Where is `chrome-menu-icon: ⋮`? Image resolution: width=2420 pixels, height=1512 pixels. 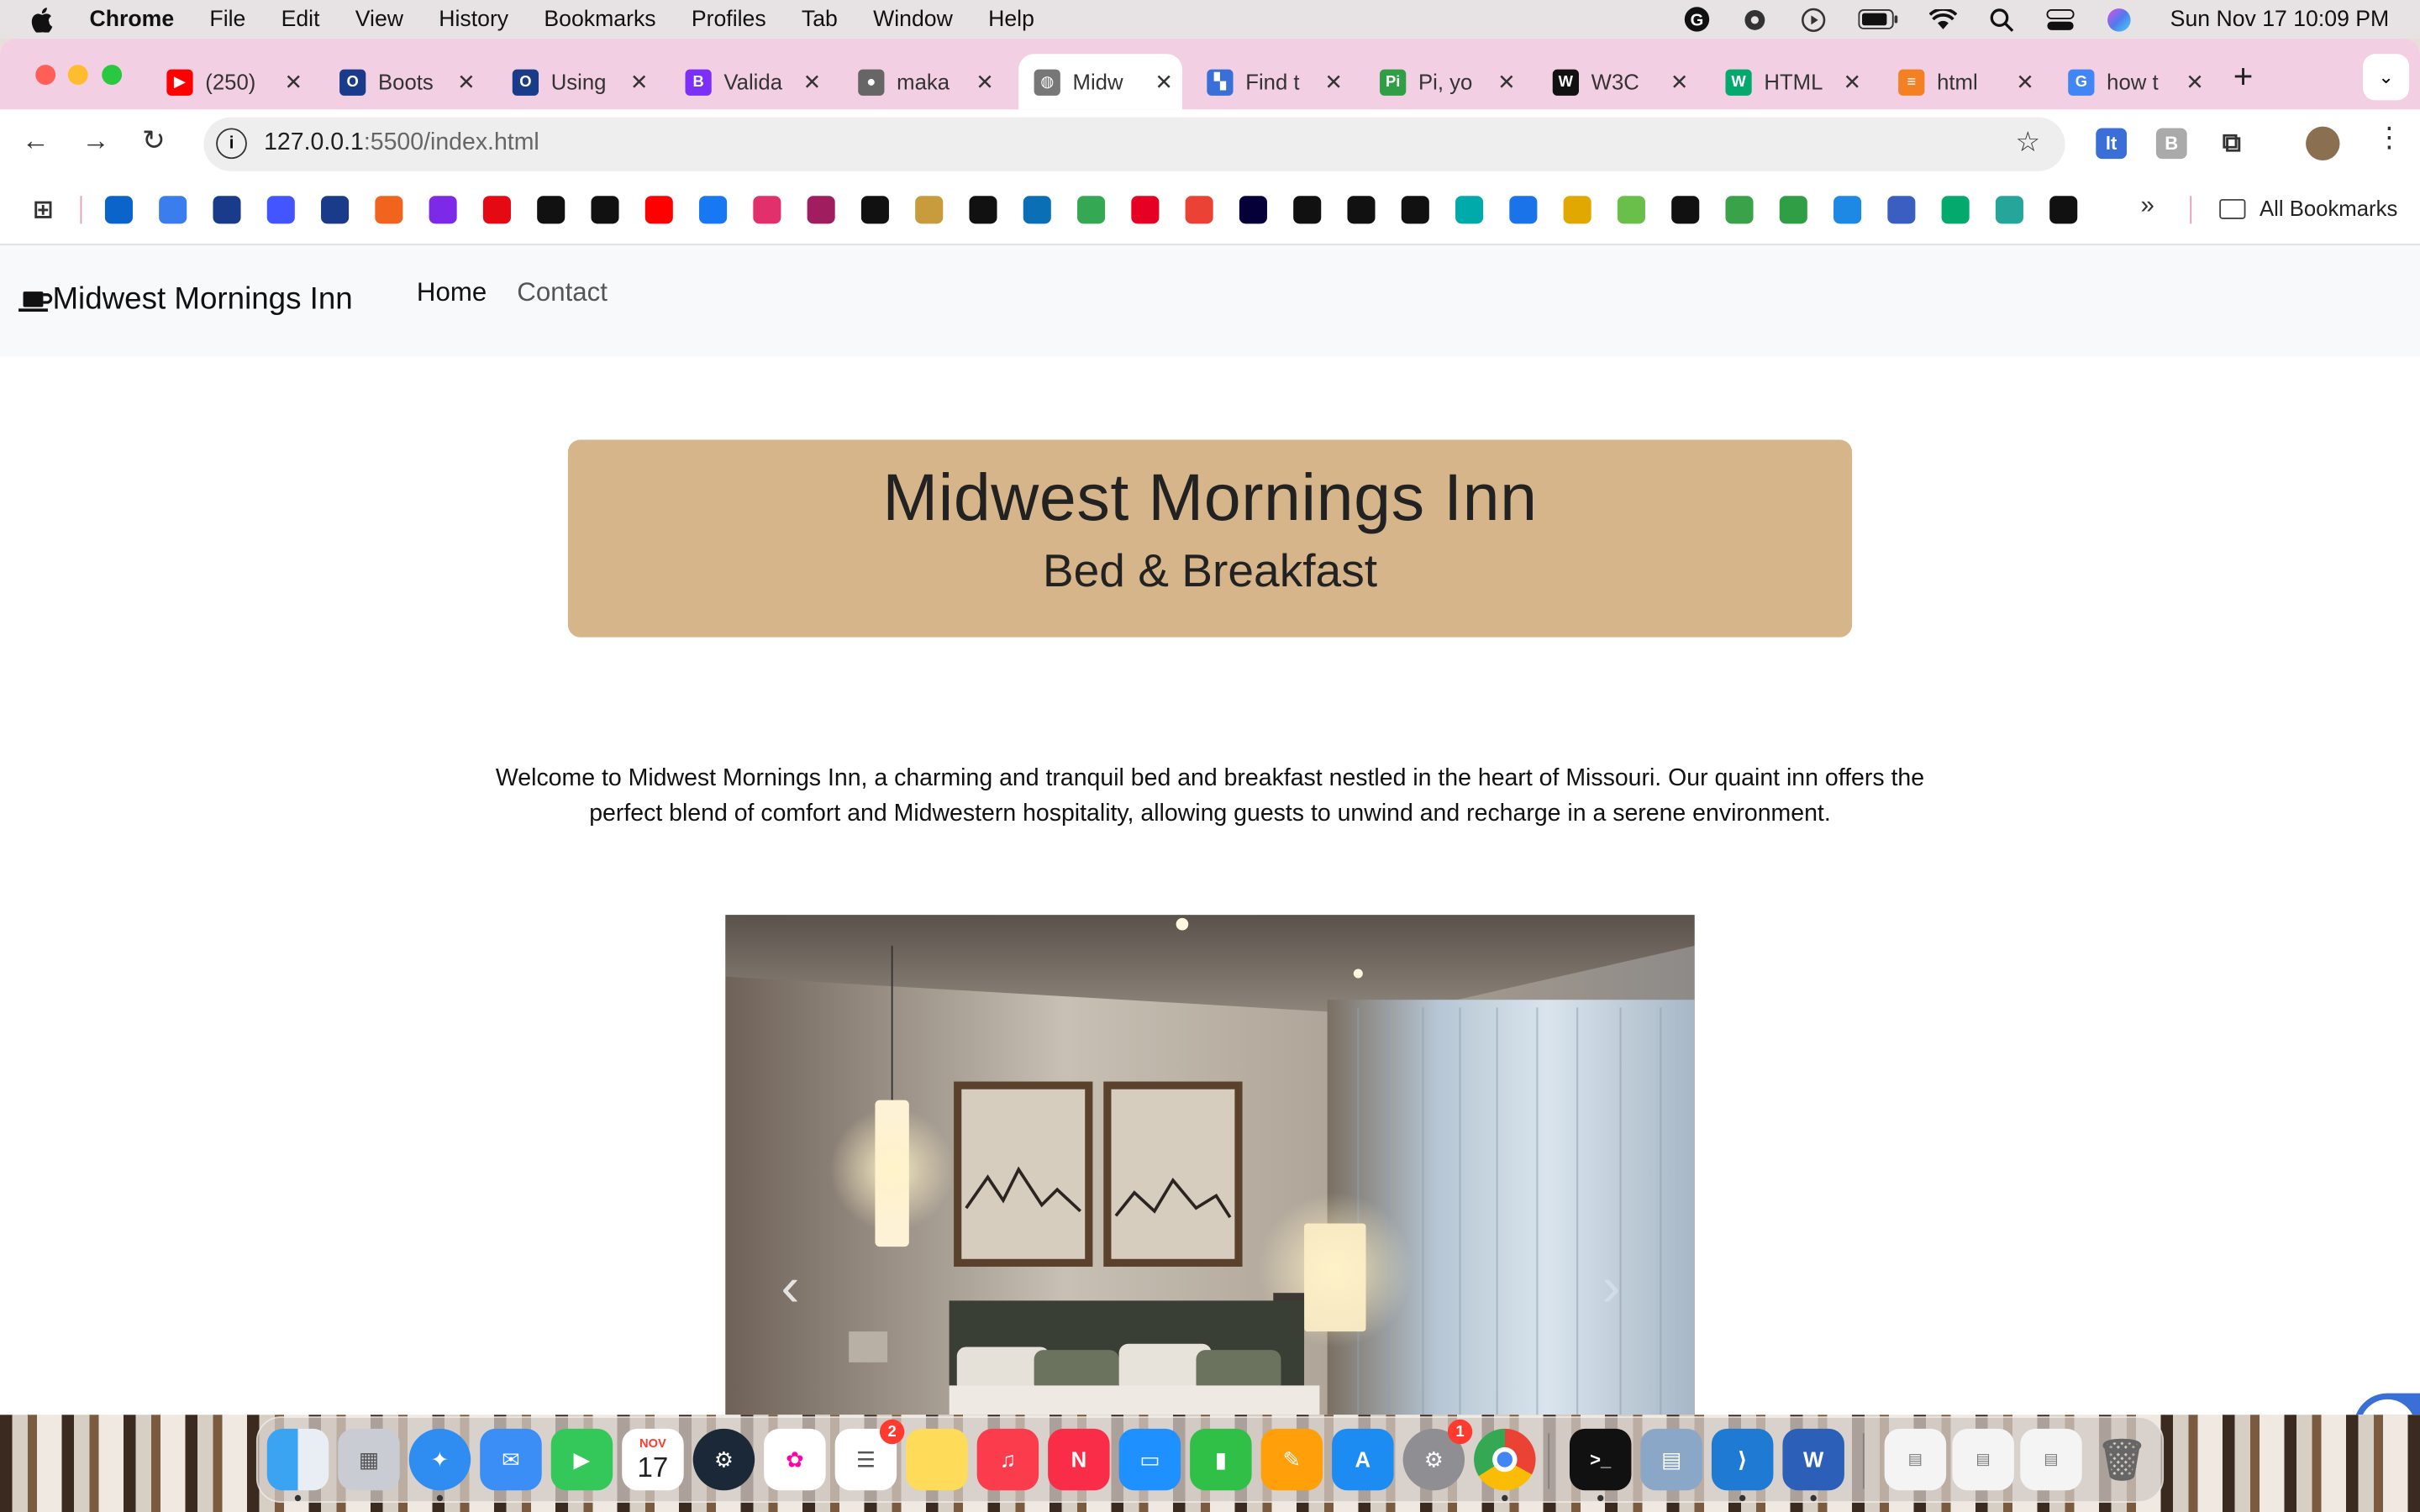
chrome-menu-icon: ⋮ is located at coordinates (2389, 138).